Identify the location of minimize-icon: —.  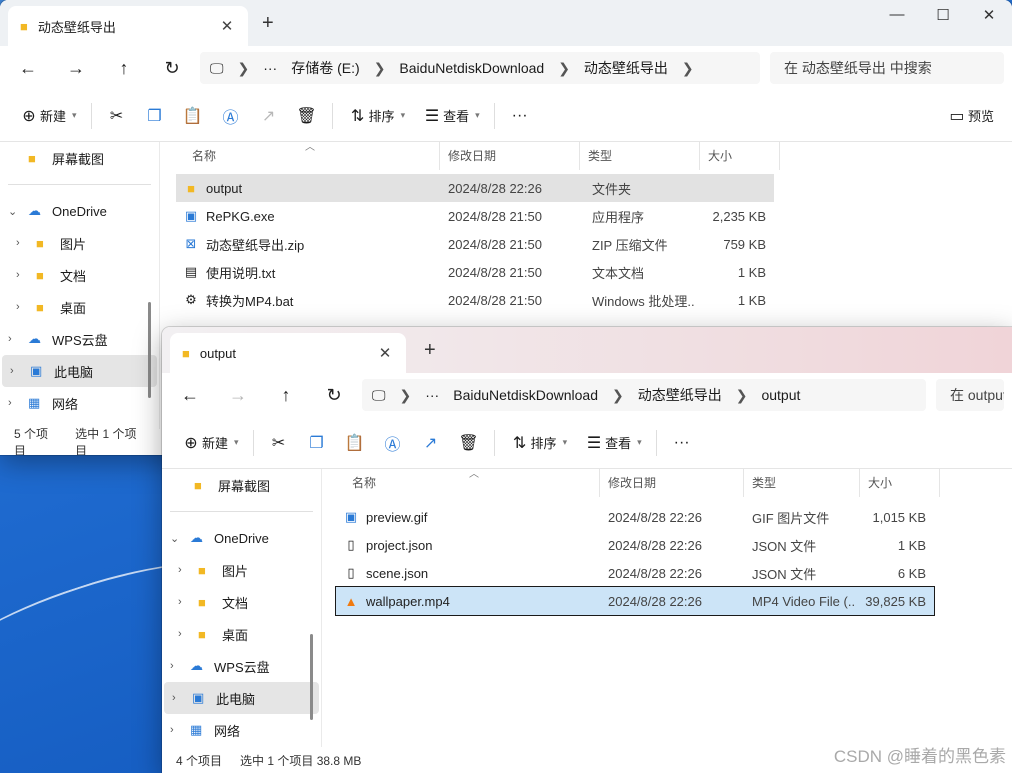
(897, 15).